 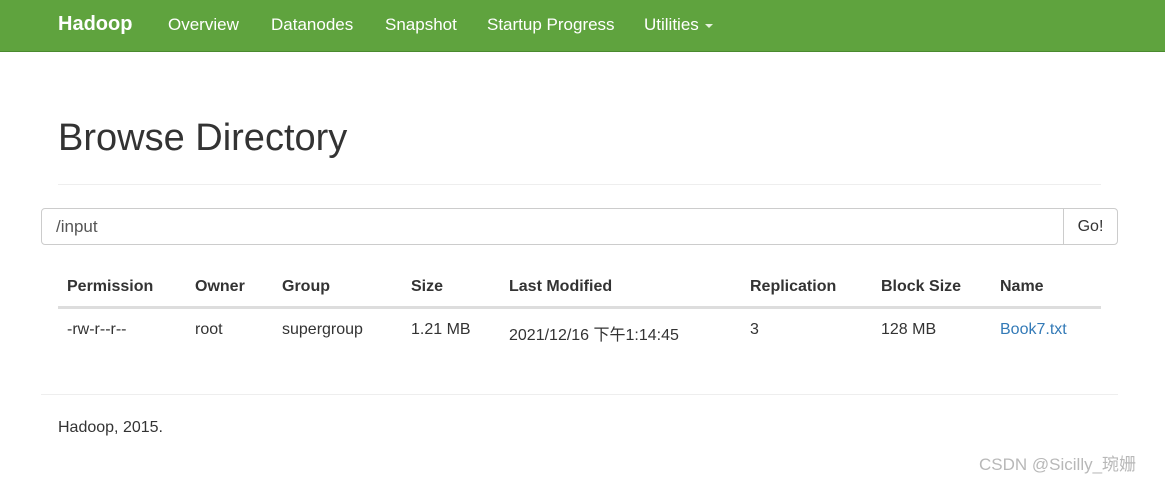 What do you see at coordinates (551, 25) in the screenshot?
I see `nav-item-startup-progress: Startup Progress` at bounding box center [551, 25].